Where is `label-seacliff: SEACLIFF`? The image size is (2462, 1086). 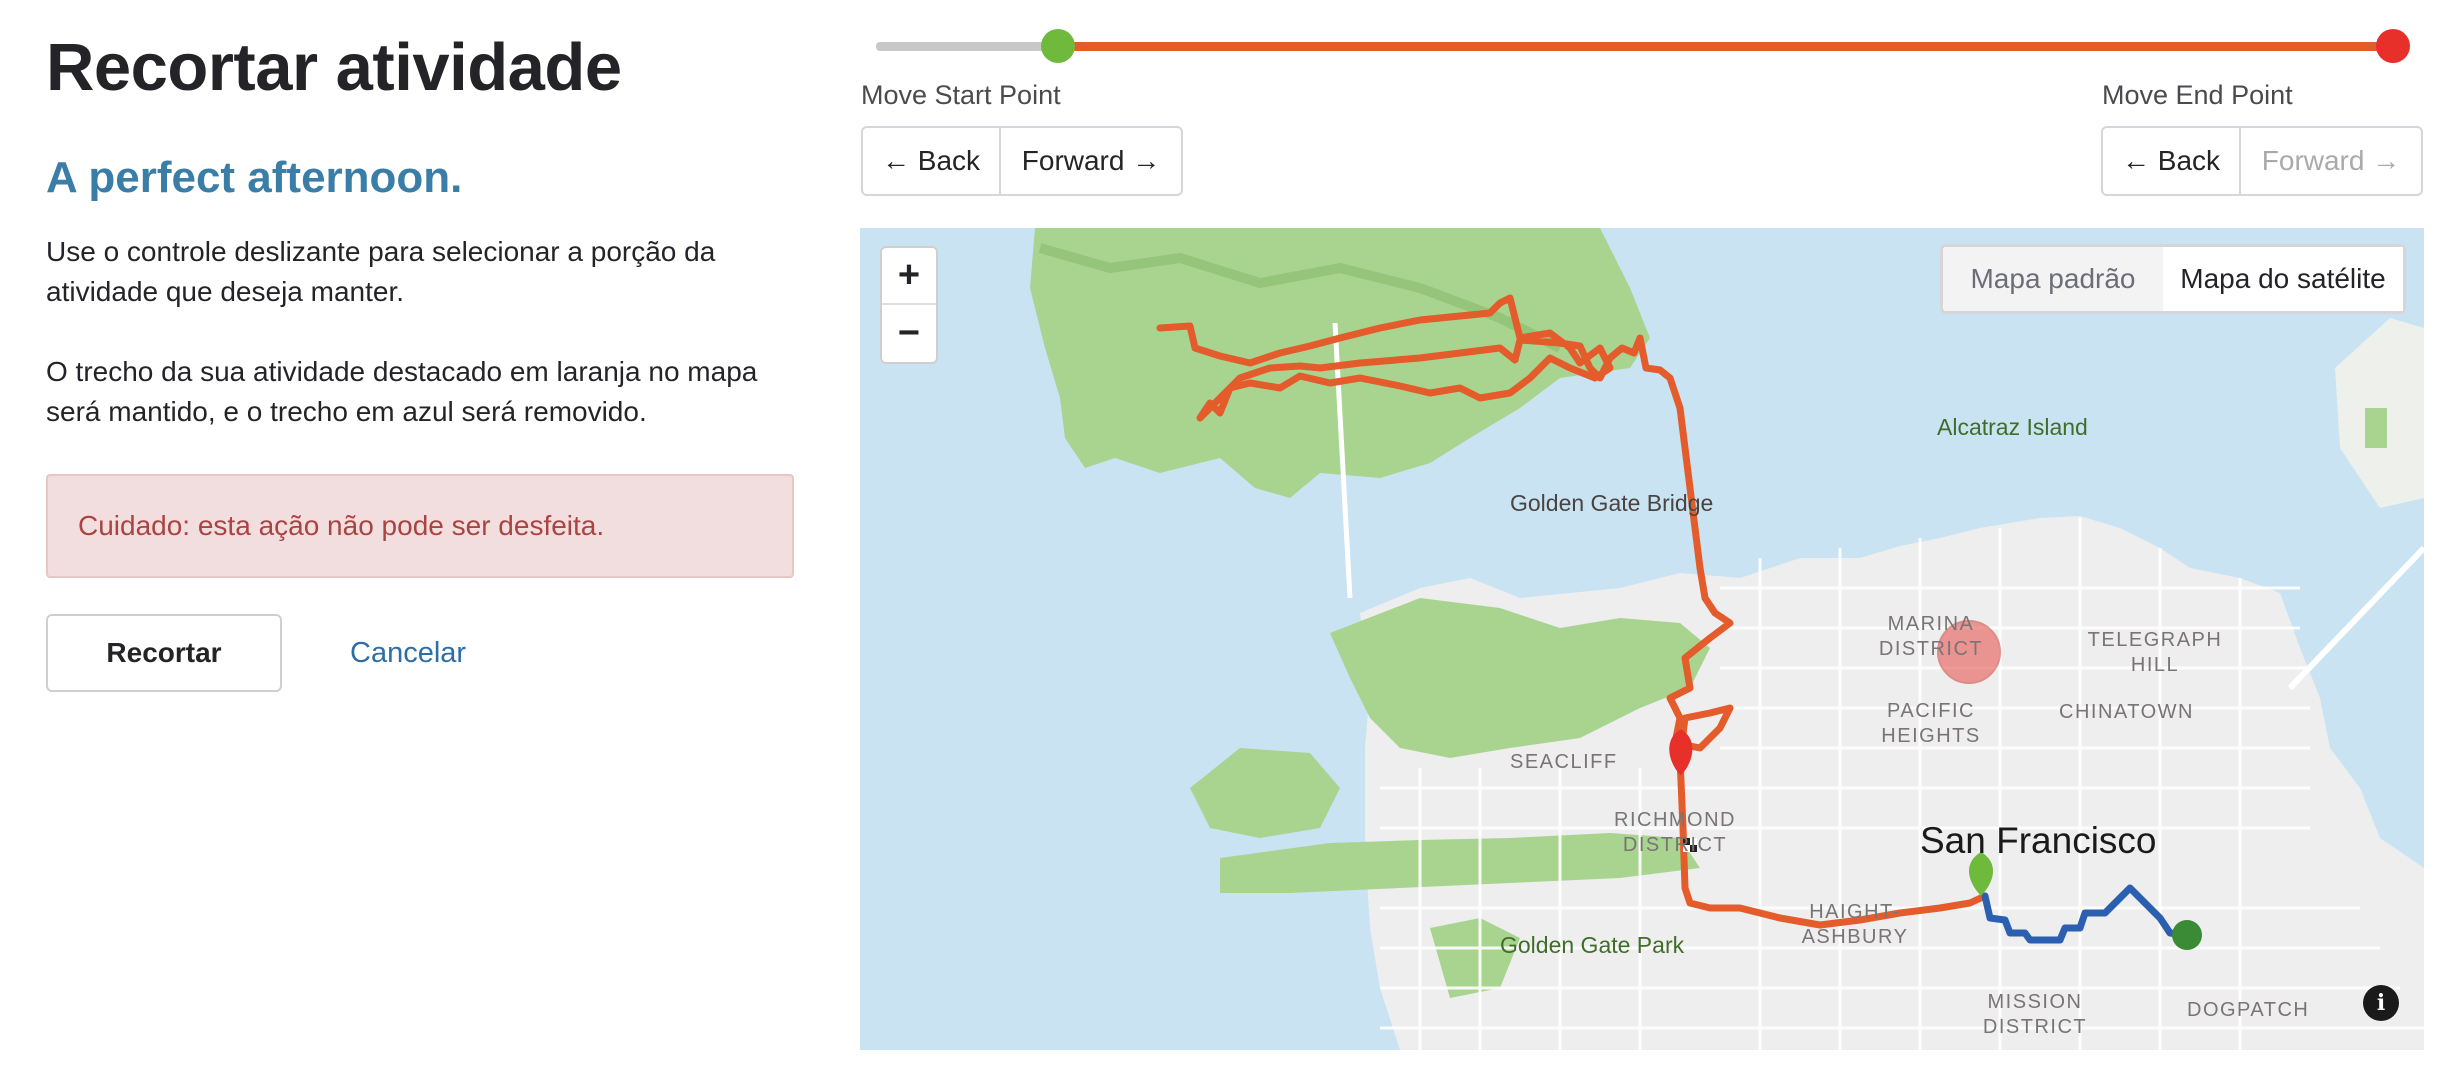
label-seacliff: SEACLIFF is located at coordinates (1564, 762).